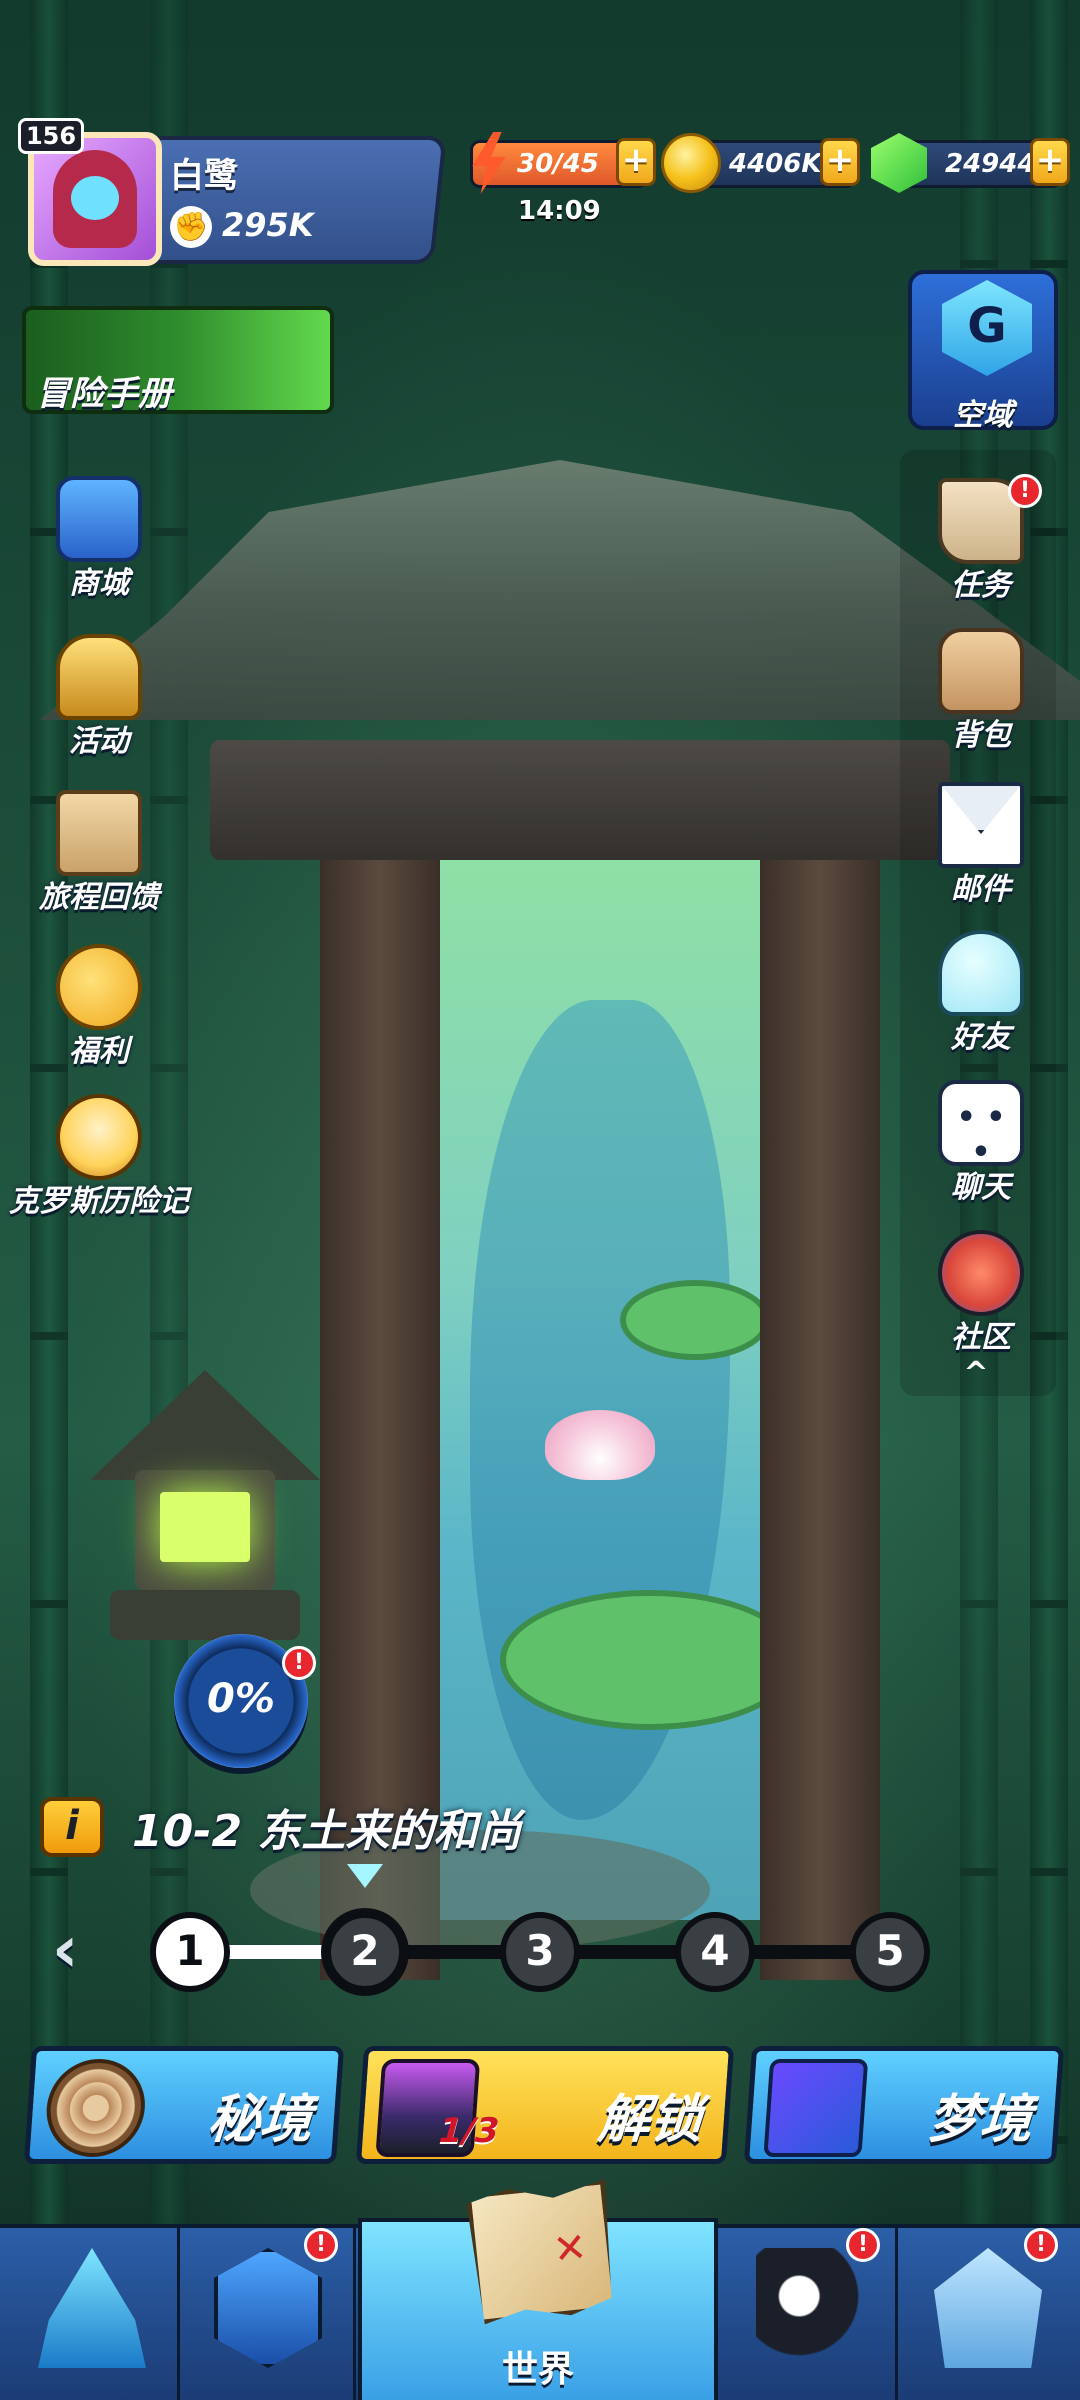 The width and height of the screenshot is (1080, 2400). I want to click on friends-button: 好友, so click(981, 1000).